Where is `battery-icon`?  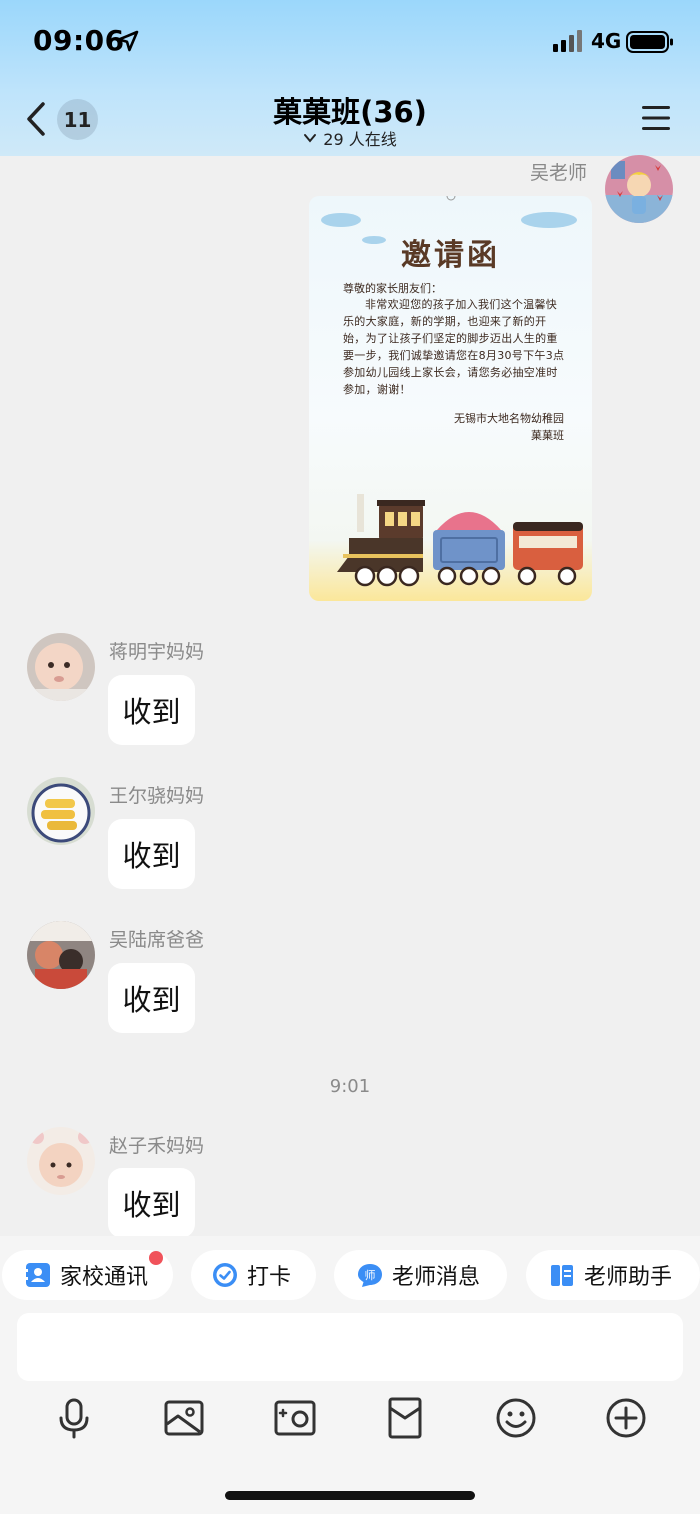
battery-icon is located at coordinates (649, 42).